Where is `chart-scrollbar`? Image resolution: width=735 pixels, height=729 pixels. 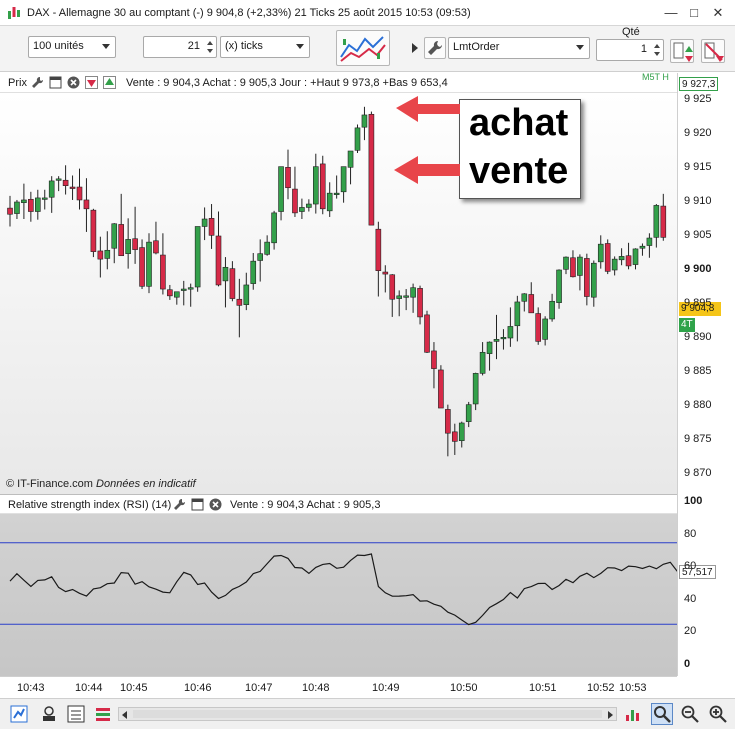 chart-scrollbar is located at coordinates (367, 714).